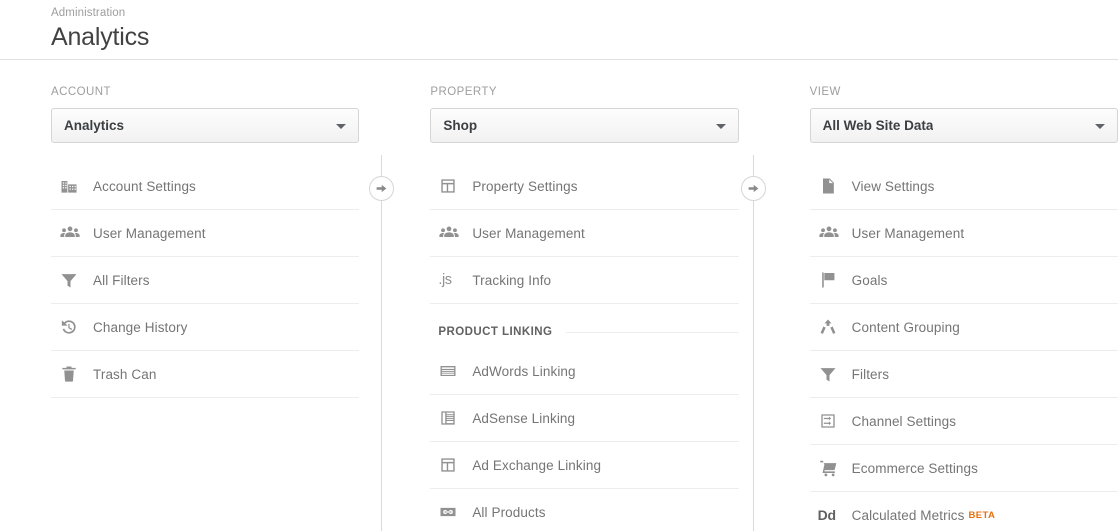 The height and width of the screenshot is (531, 1118). Describe the element at coordinates (753, 343) in the screenshot. I see `property-view-connector-line` at that location.